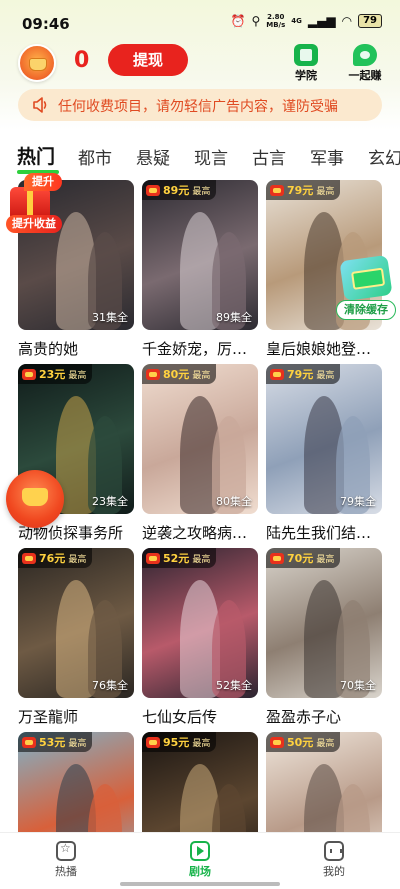  I want to click on episode-count: 52集全, so click(234, 685).